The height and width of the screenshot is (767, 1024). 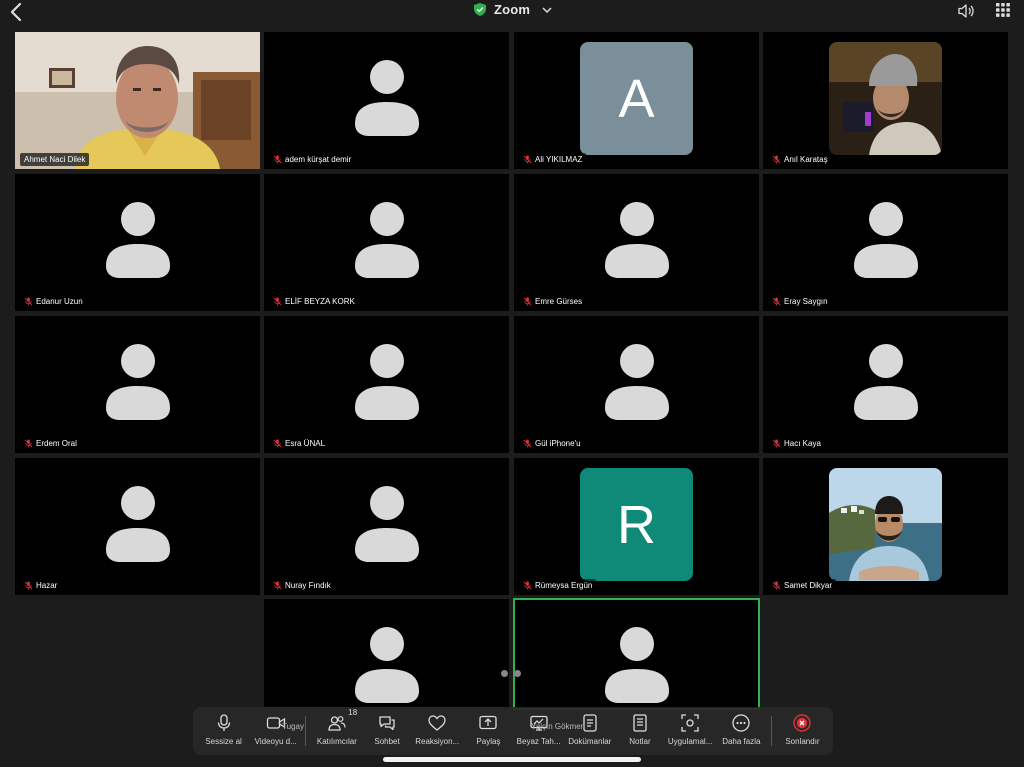 I want to click on more-label: Daha fazla, so click(x=741, y=741).